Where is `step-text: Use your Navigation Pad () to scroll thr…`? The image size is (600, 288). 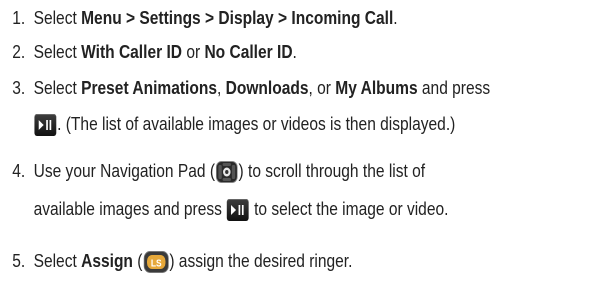 step-text: Use your Navigation Pad () to scroll thr… is located at coordinates (229, 172).